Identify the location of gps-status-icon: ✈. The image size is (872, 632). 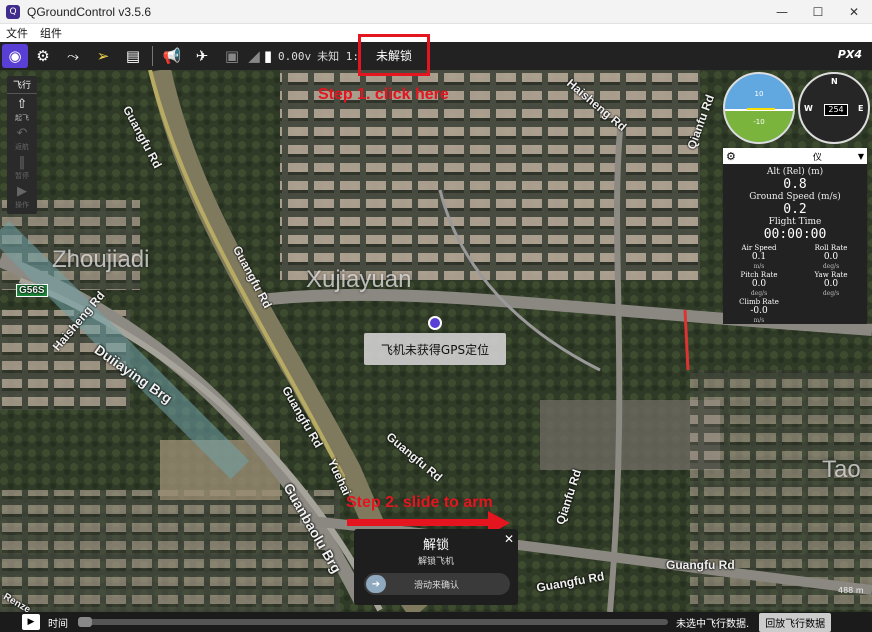
(202, 56).